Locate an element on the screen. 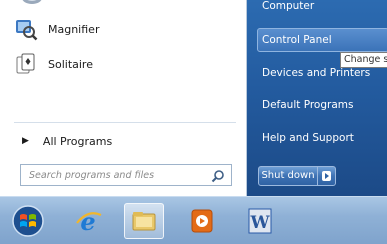 This screenshot has height=244, width=387. program-label: Magnifier is located at coordinates (74, 29).